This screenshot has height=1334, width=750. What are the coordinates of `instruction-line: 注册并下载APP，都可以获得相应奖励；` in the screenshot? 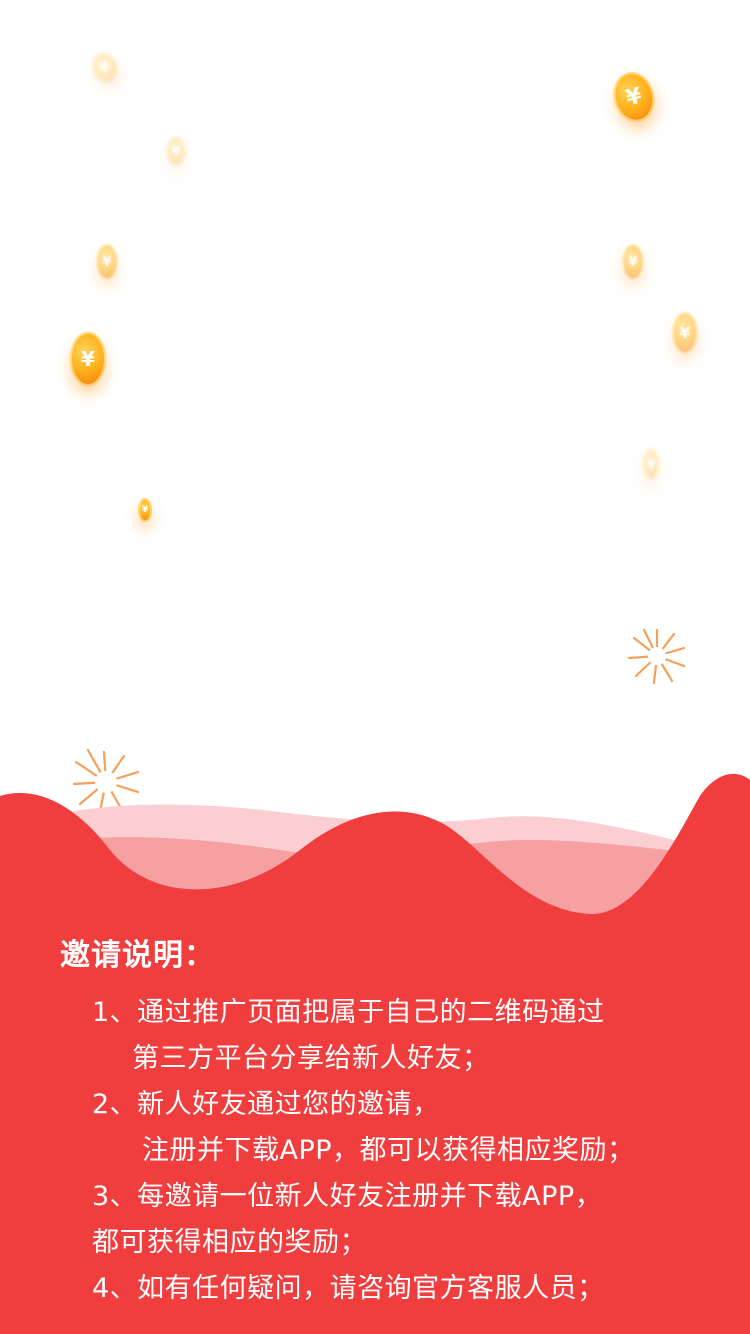 It's located at (388, 1150).